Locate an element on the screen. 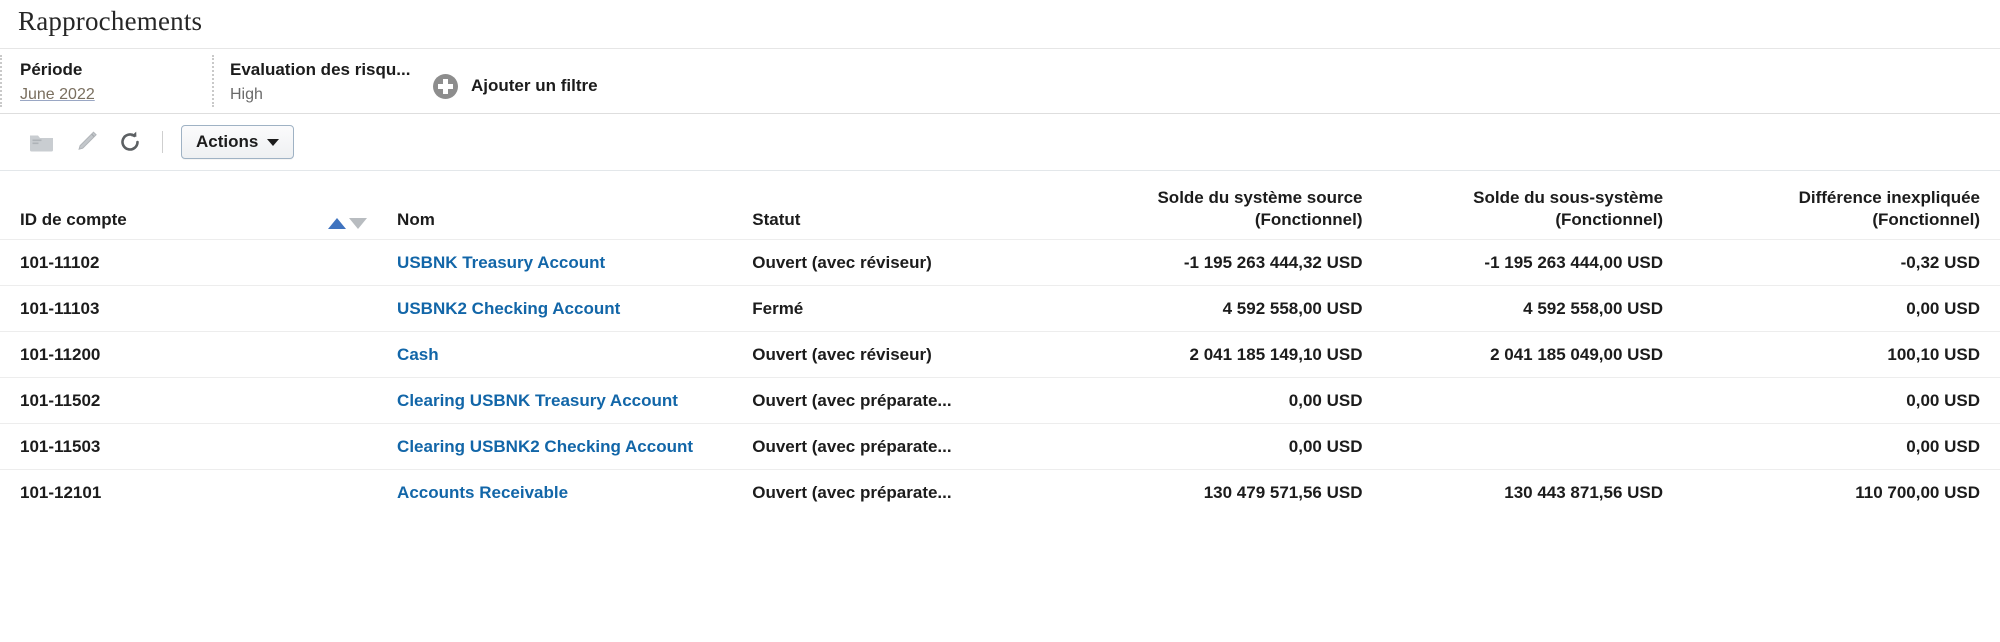 This screenshot has height=642, width=2000. column-header-name-label: Nom is located at coordinates (416, 219).